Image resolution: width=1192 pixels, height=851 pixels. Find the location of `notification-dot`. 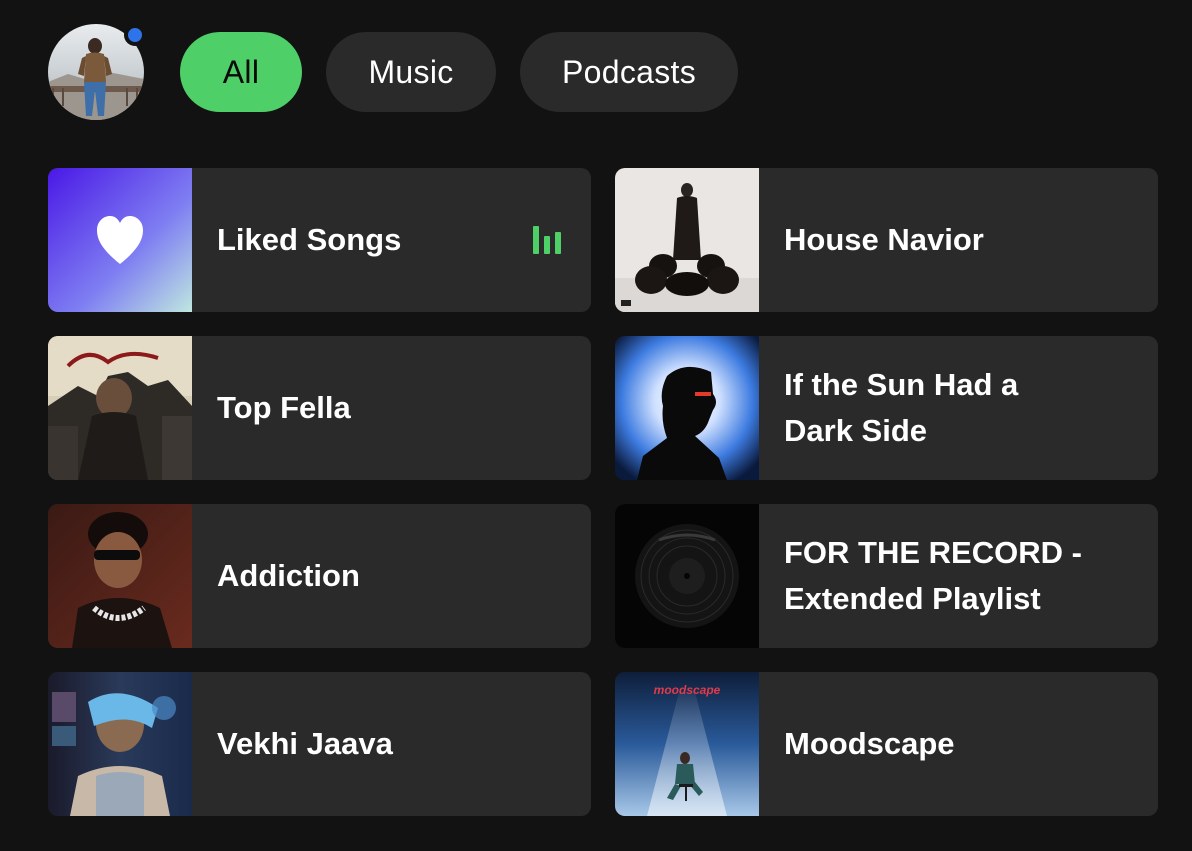

notification-dot is located at coordinates (135, 35).